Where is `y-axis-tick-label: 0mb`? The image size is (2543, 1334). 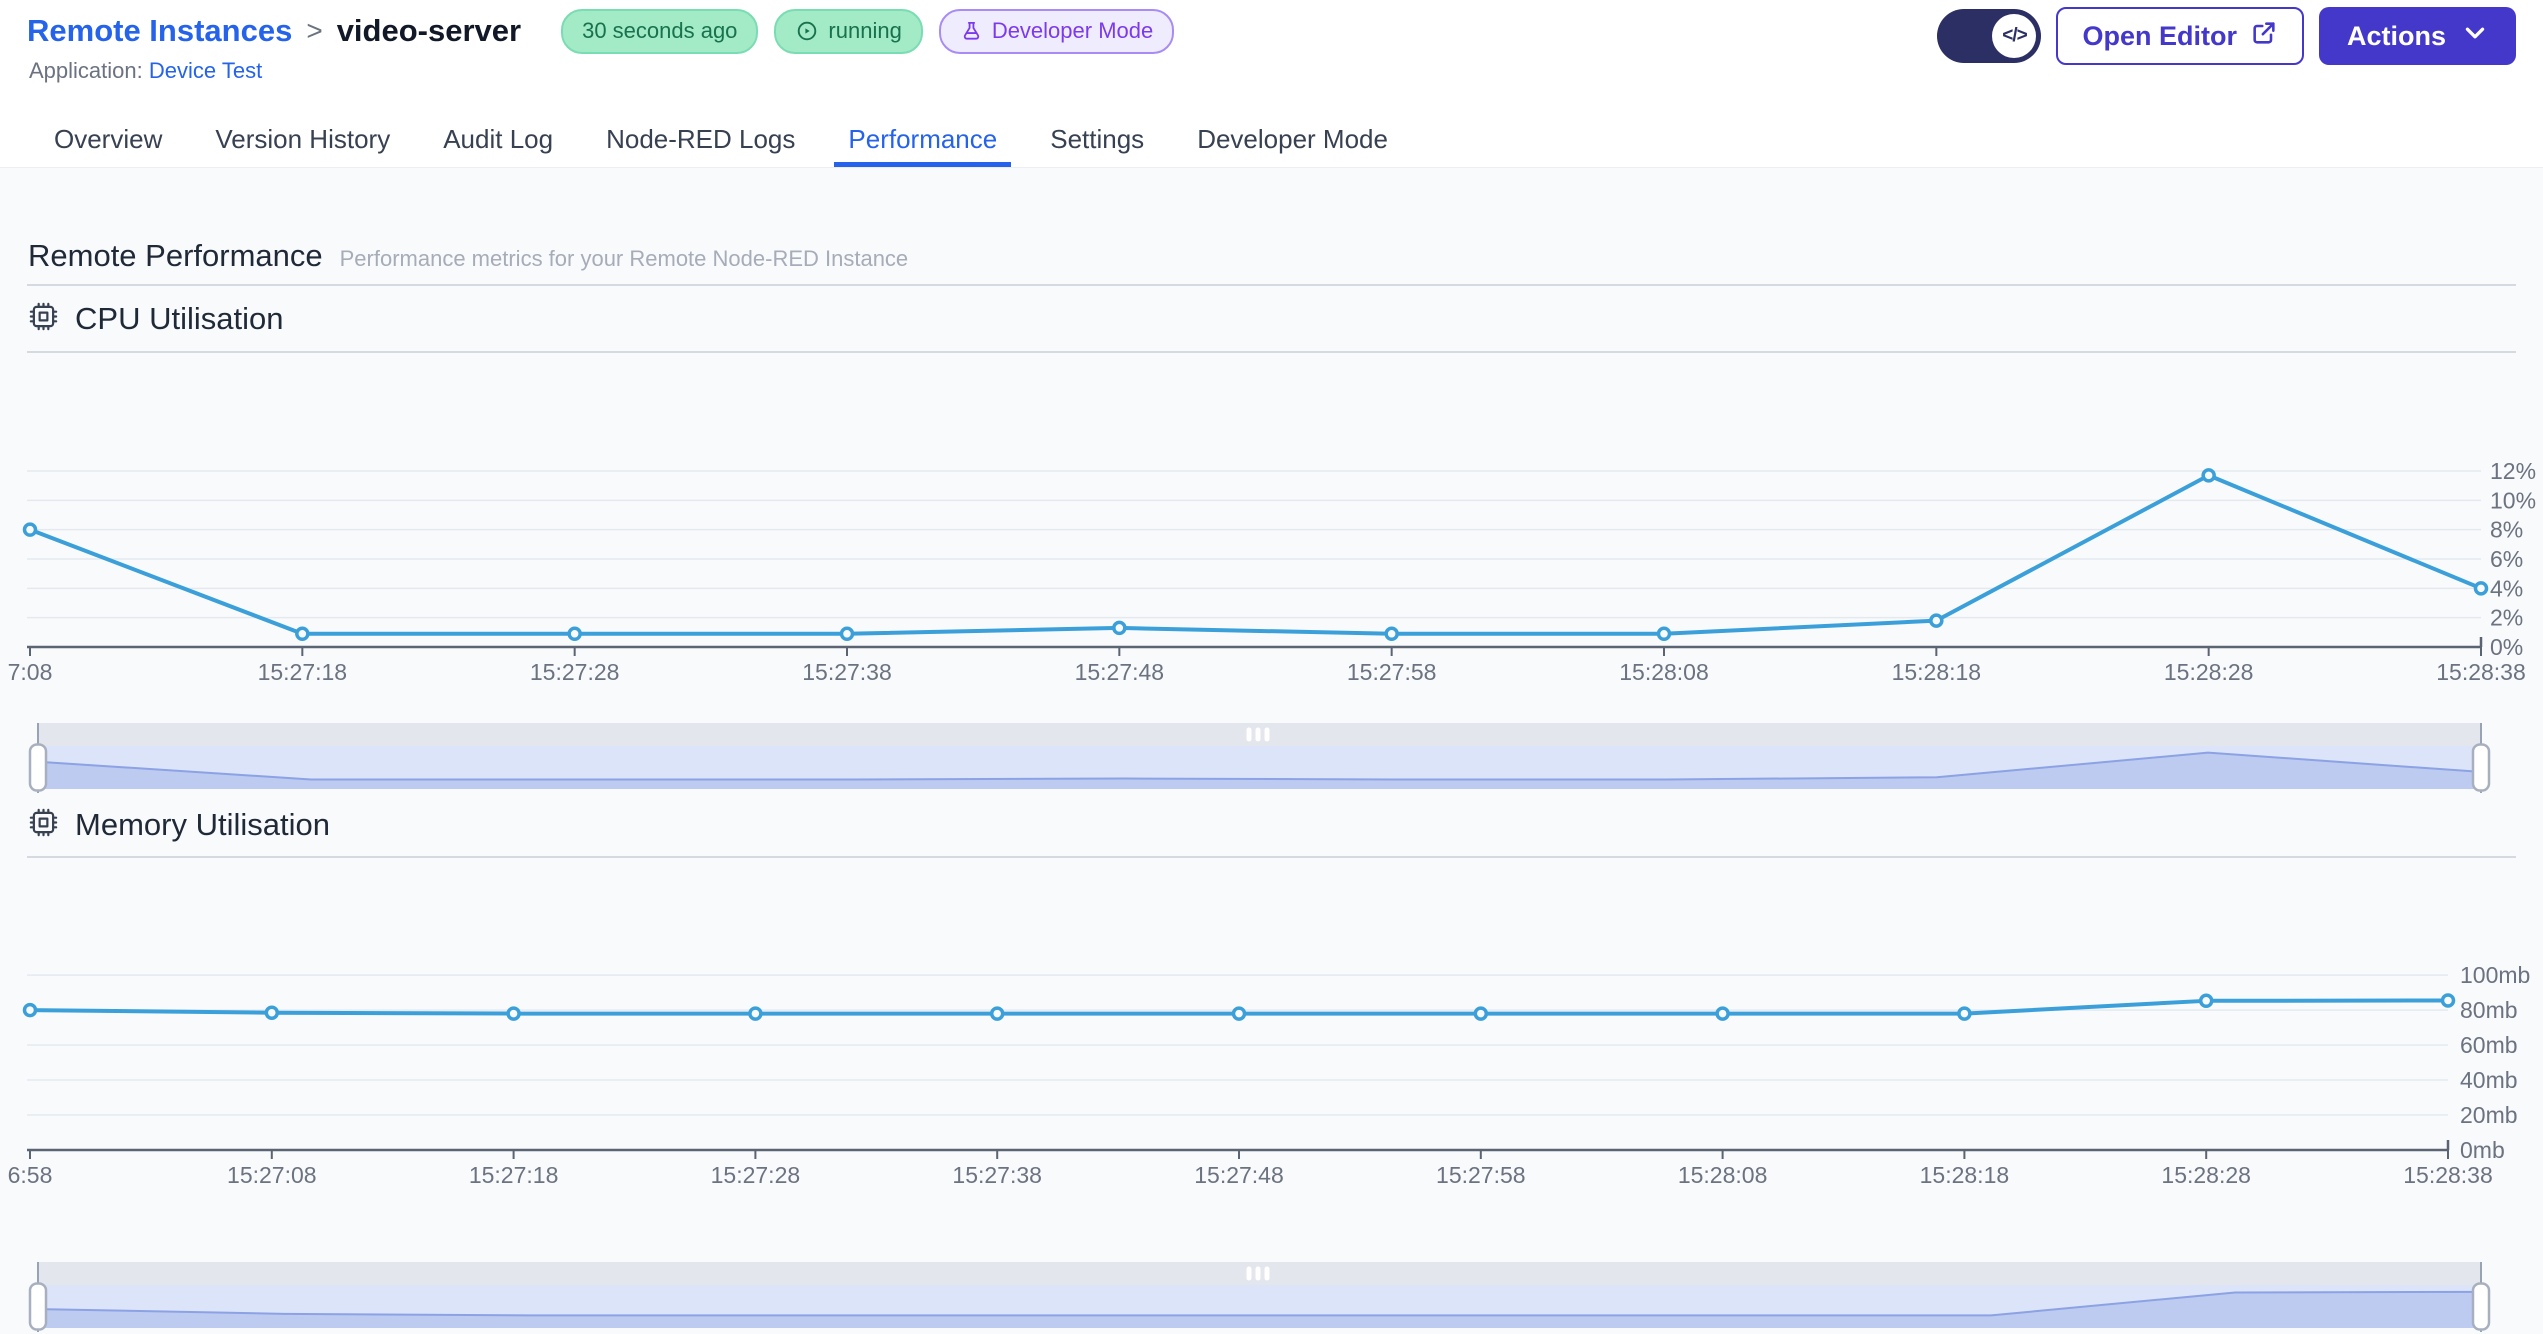
y-axis-tick-label: 0mb is located at coordinates (2482, 1150).